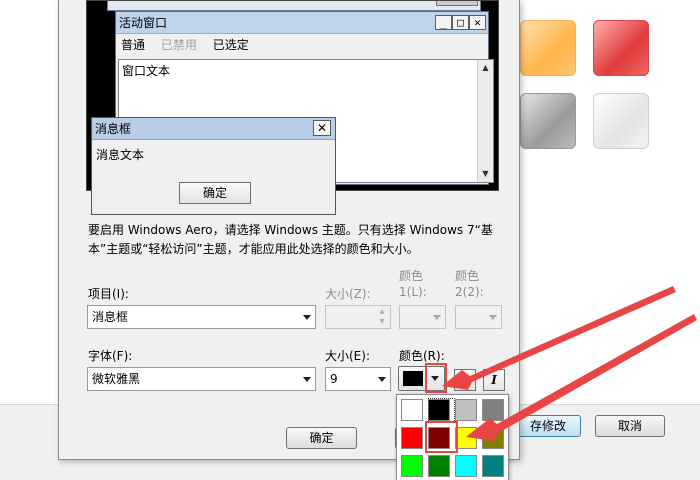  What do you see at coordinates (213, 129) in the screenshot?
I see `preview-message-title-bar: 消息框 ✕` at bounding box center [213, 129].